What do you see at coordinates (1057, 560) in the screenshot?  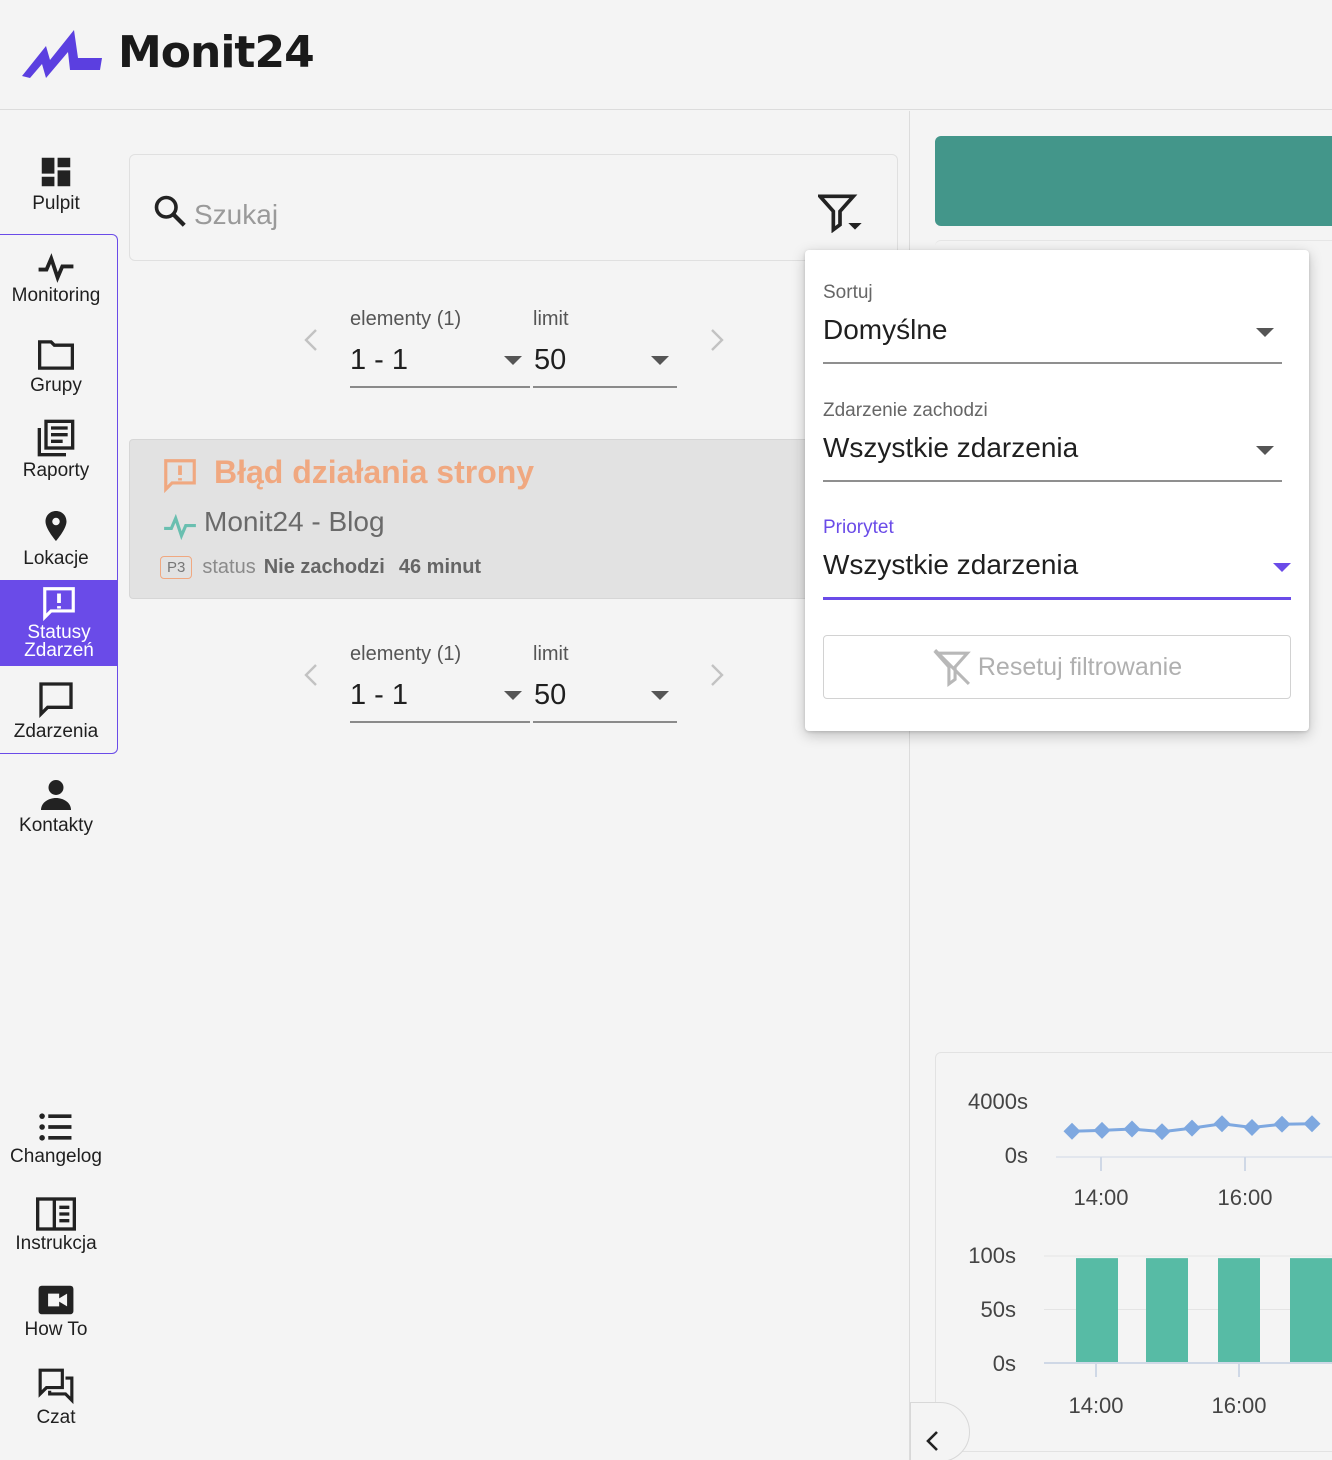 I see `priority-select: Priorytet Wszystkie zdarzenia` at bounding box center [1057, 560].